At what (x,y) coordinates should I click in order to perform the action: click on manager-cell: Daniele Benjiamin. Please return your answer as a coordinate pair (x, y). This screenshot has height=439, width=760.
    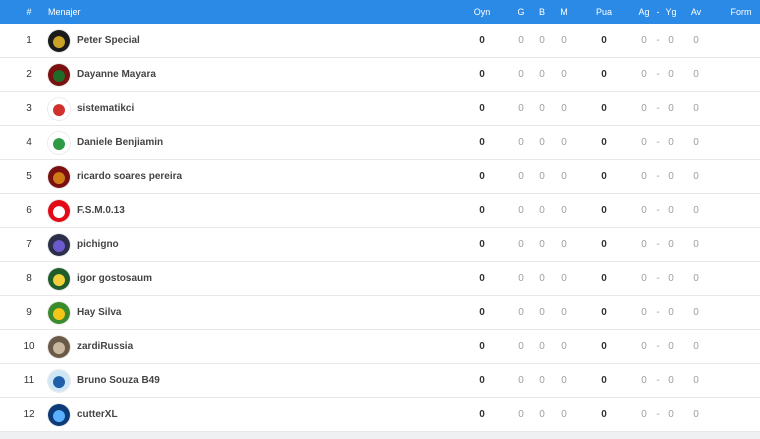
    Looking at the image, I should click on (105, 142).